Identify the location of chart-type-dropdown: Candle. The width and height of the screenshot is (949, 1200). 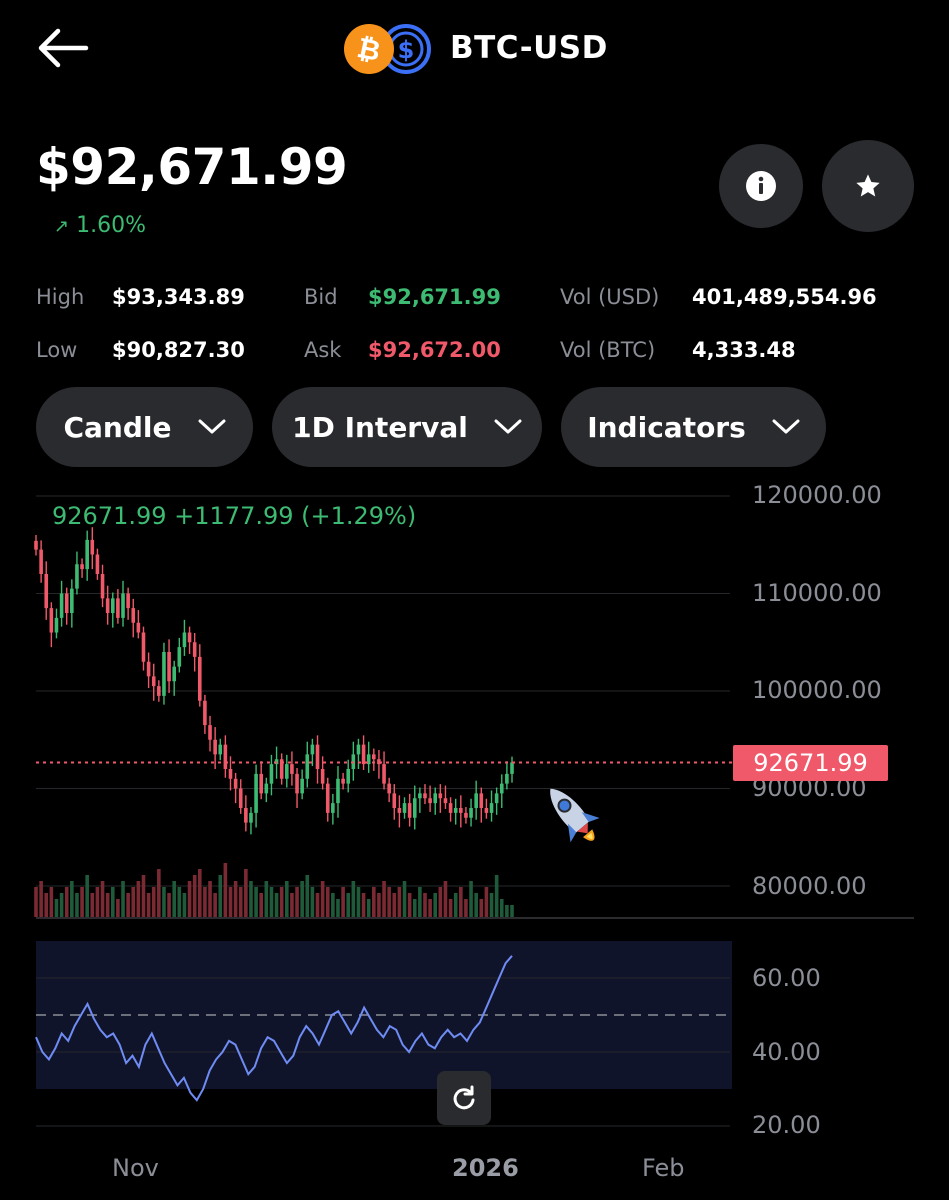
(144, 427).